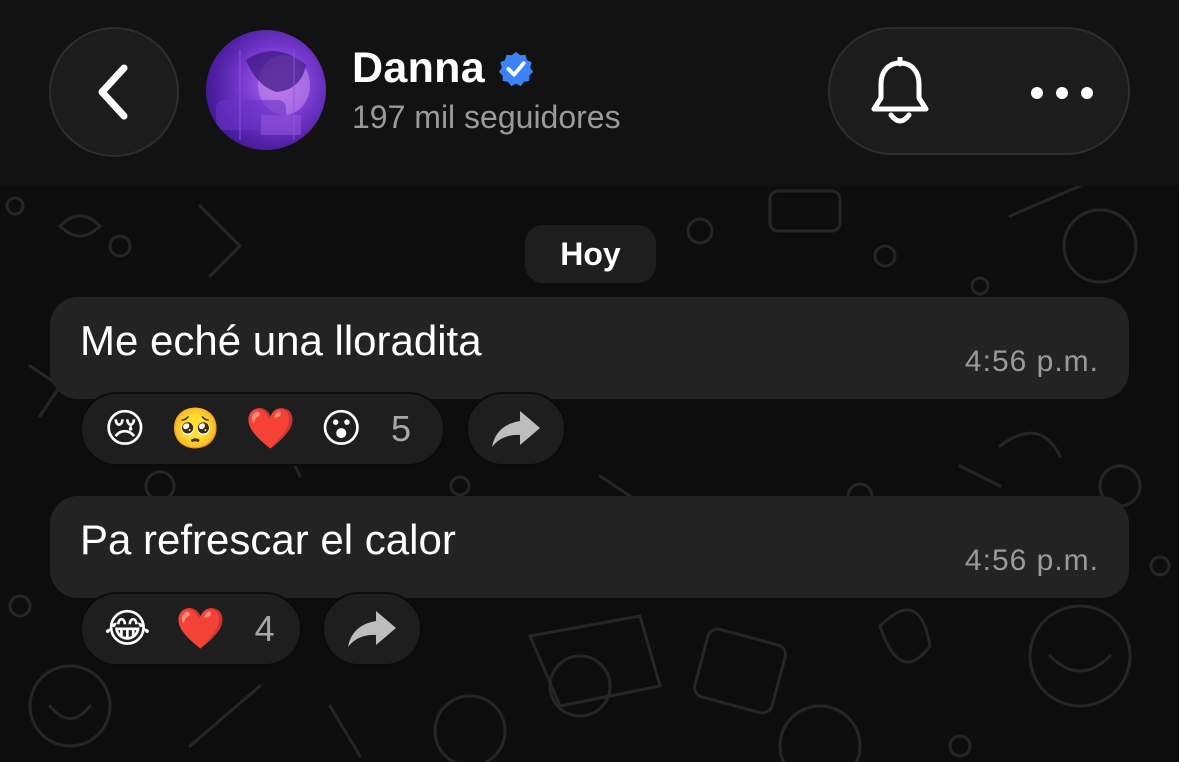  What do you see at coordinates (418, 68) in the screenshot?
I see `contact-name: Danna` at bounding box center [418, 68].